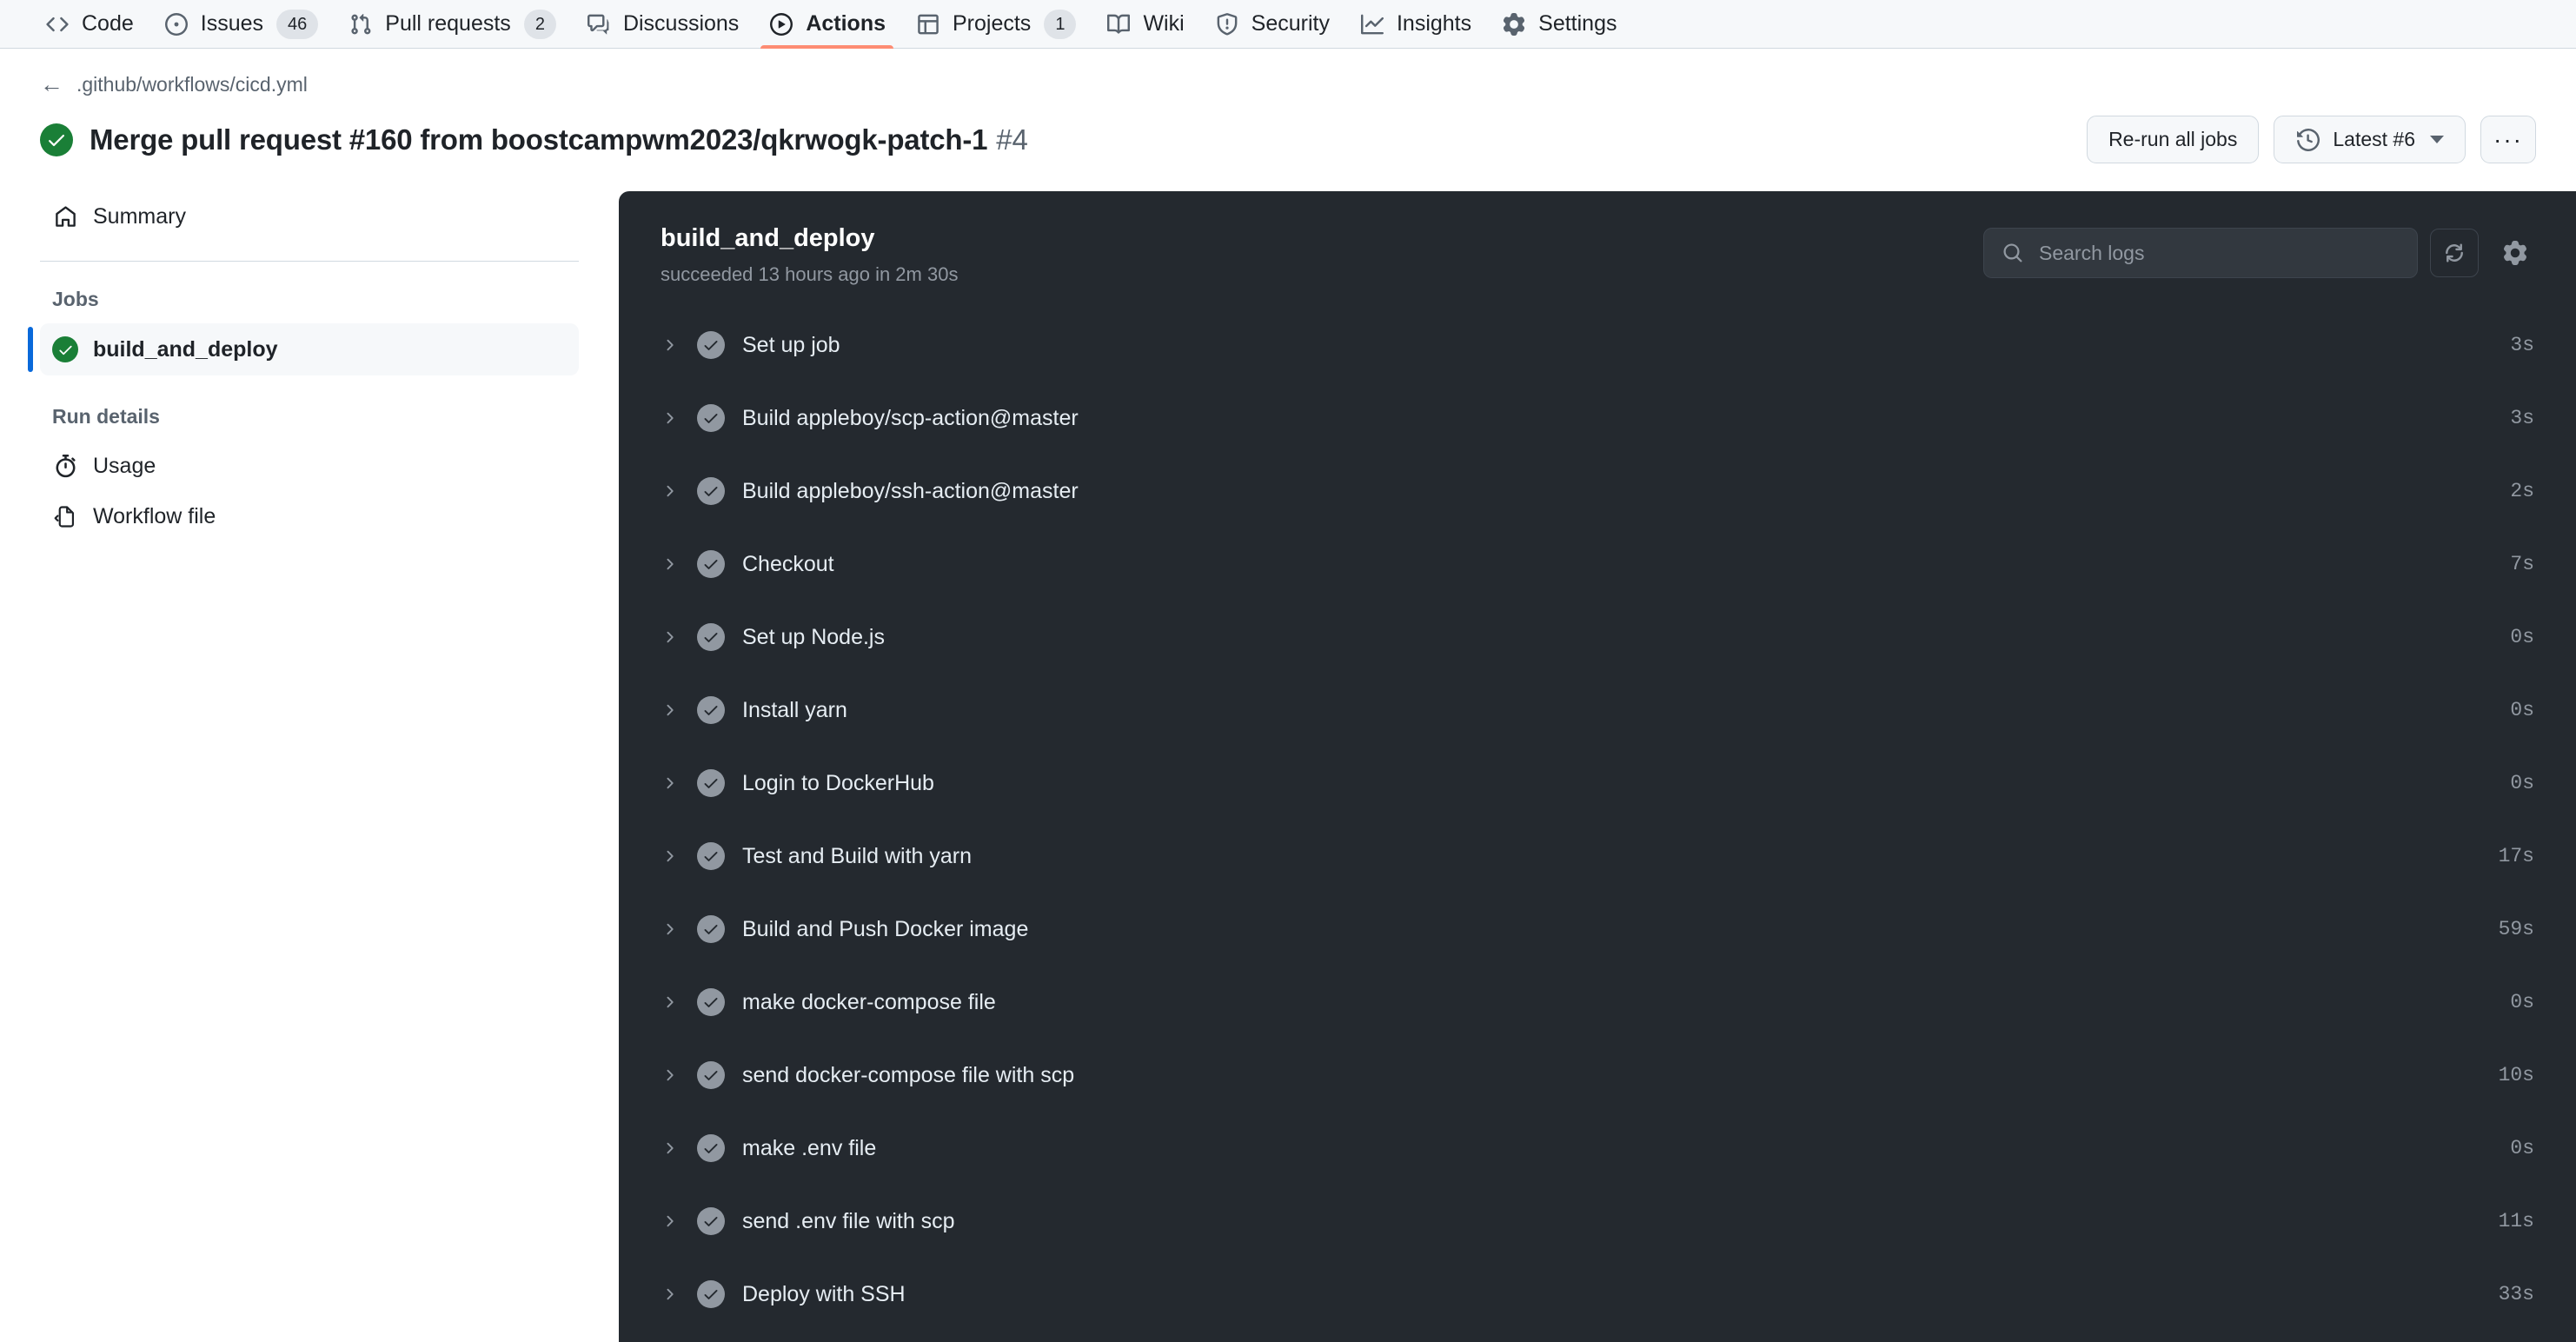 The width and height of the screenshot is (2576, 1342). I want to click on log-step-row: Build and Push Docker image 59s, so click(1597, 930).